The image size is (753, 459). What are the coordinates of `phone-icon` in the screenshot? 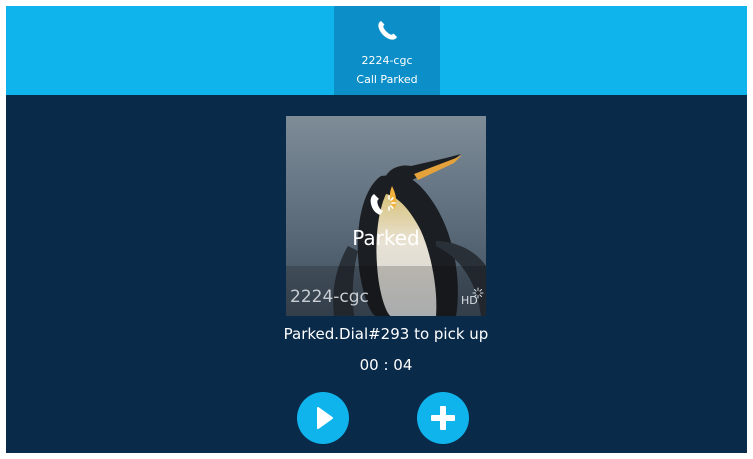 It's located at (387, 30).